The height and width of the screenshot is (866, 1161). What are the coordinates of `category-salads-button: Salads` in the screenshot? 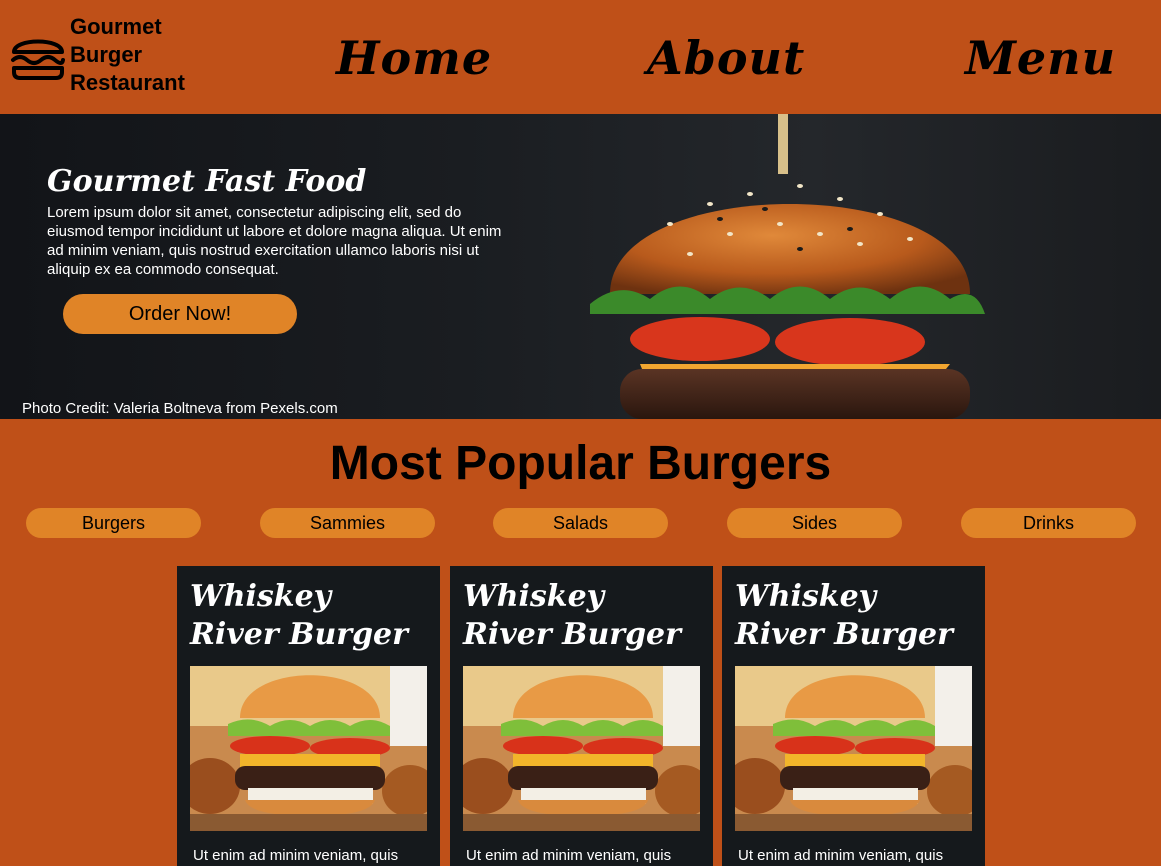 It's located at (580, 523).